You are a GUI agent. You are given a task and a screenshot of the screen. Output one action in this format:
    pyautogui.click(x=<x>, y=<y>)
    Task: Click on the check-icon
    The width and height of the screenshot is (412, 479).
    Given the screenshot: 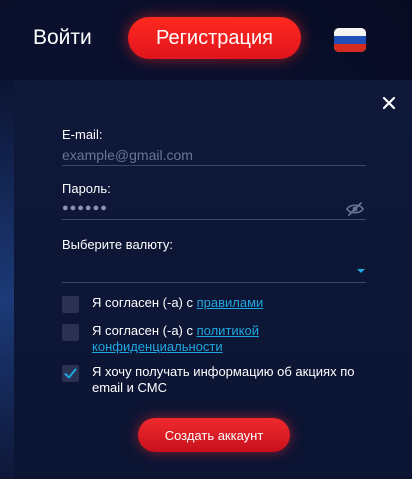 What is the action you would take?
    pyautogui.click(x=70, y=373)
    